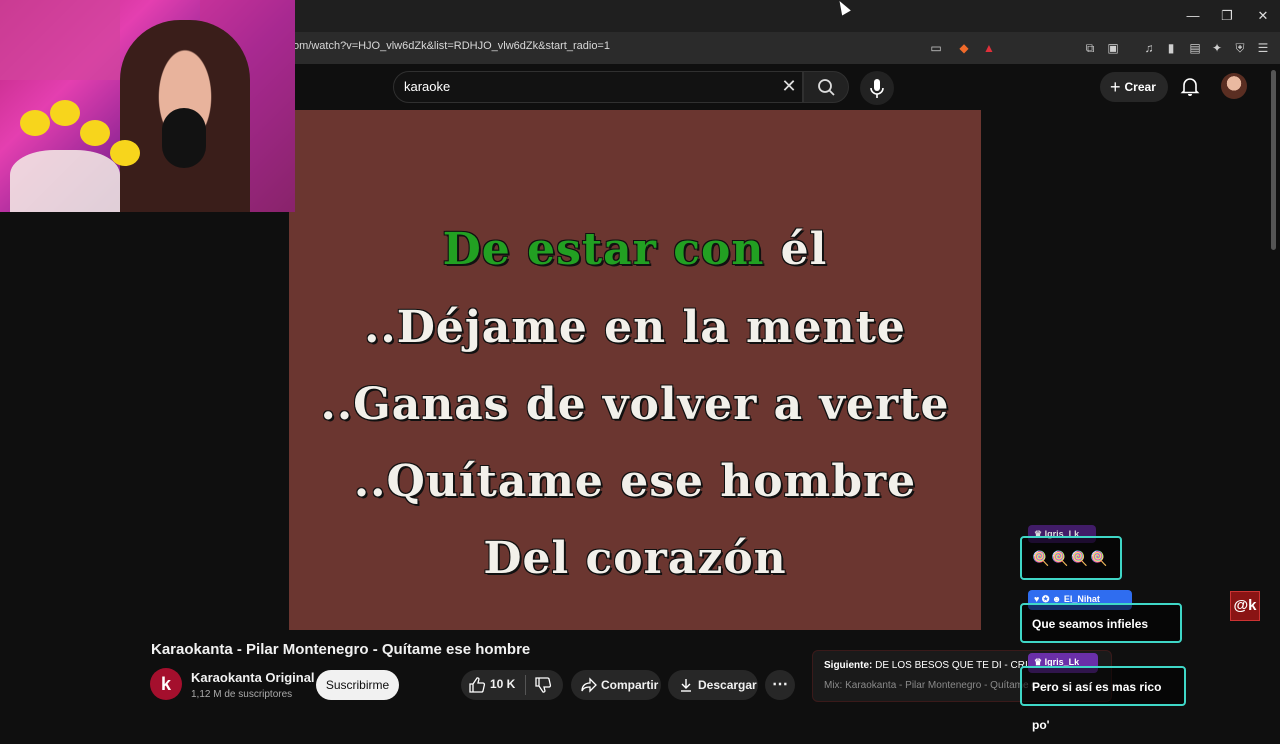  I want to click on chat-message: Que seamos infieles dice, so click(1101, 636).